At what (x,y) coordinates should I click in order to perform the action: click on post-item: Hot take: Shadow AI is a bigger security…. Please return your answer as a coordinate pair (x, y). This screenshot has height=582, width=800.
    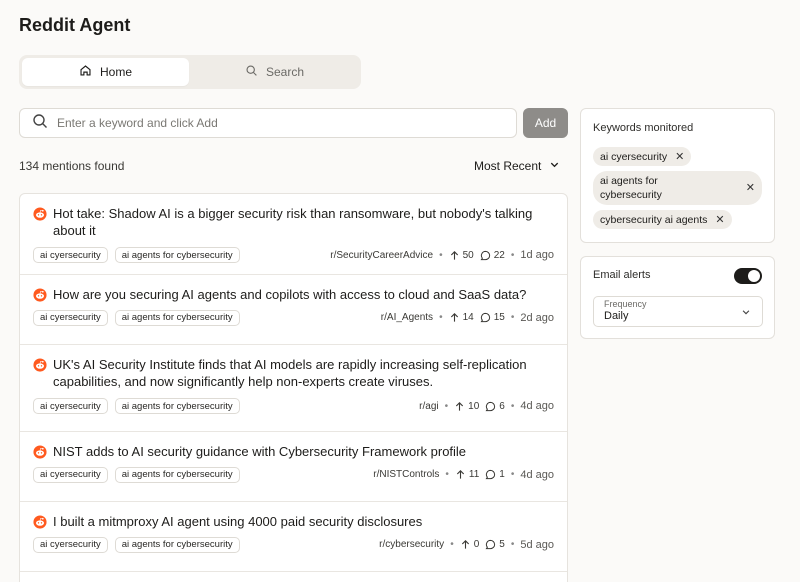
    Looking at the image, I should click on (293, 234).